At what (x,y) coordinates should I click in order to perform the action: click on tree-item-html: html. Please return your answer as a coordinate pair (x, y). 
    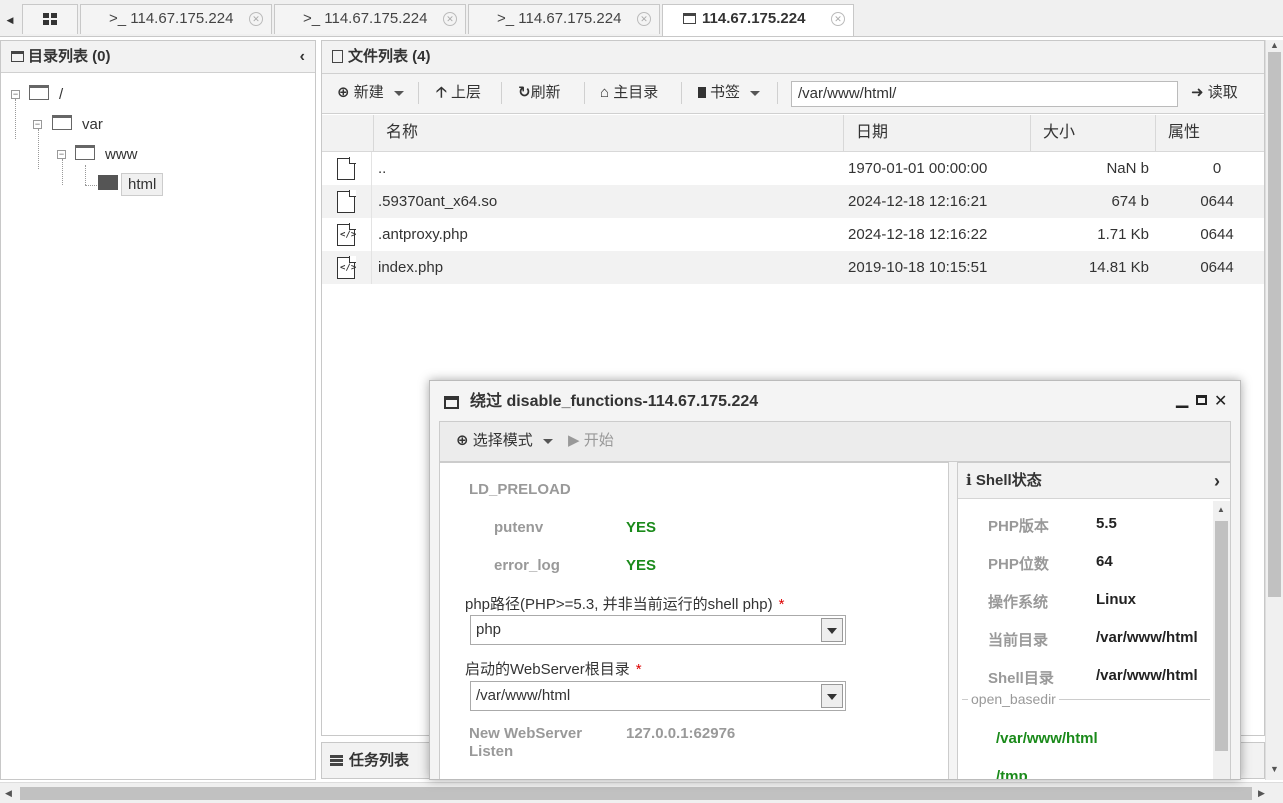
    Looking at the image, I should click on (142, 184).